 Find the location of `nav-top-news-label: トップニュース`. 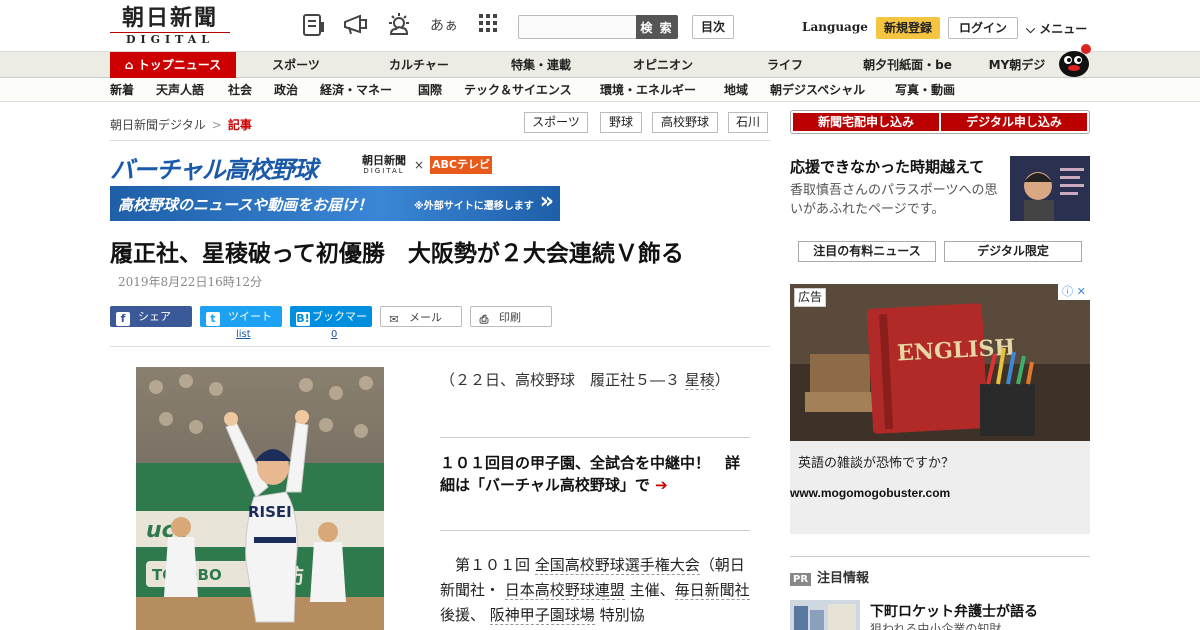

nav-top-news-label: トップニュース is located at coordinates (179, 65).